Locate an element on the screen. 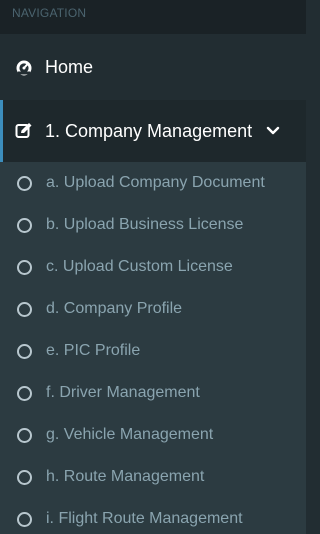 The image size is (320, 534). submenu-item-label: h. Route Management is located at coordinates (125, 476).